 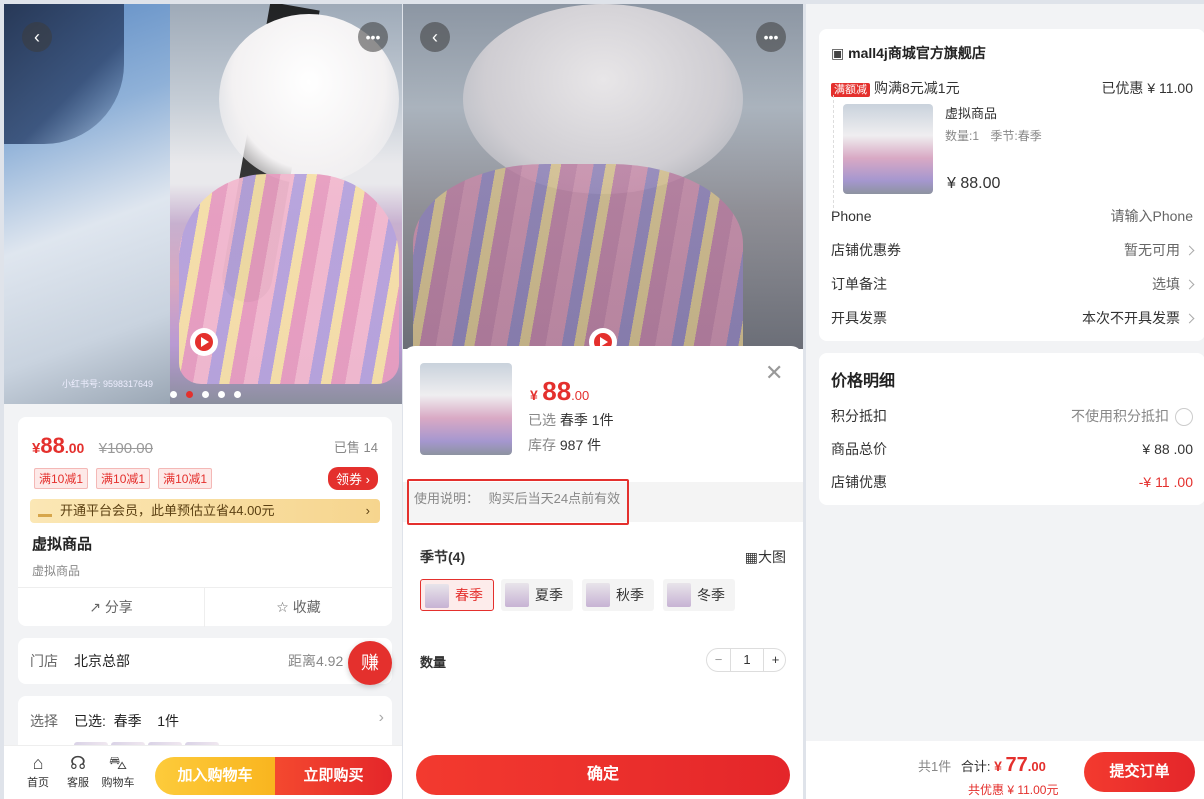 I want to click on stock-label: 库存, so click(x=542, y=445).